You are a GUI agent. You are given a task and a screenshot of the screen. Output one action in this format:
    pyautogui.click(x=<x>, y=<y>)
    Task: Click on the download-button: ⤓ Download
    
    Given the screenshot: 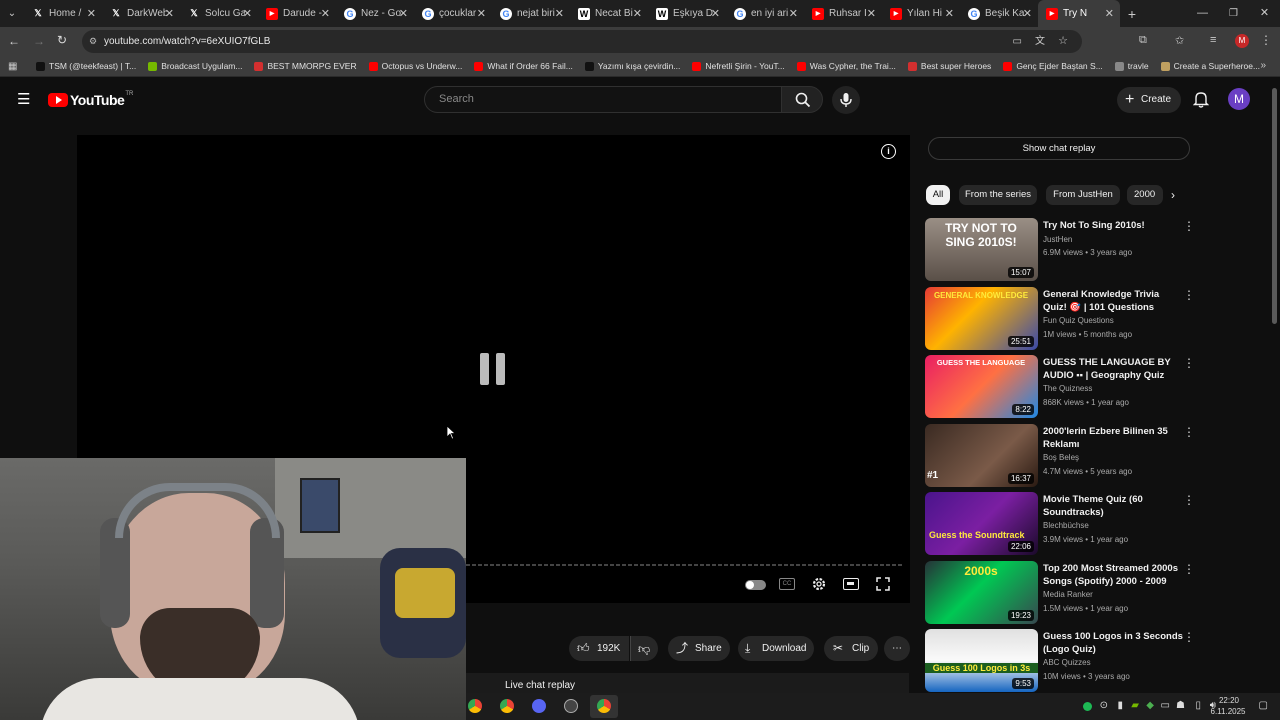 What is the action you would take?
    pyautogui.click(x=776, y=648)
    